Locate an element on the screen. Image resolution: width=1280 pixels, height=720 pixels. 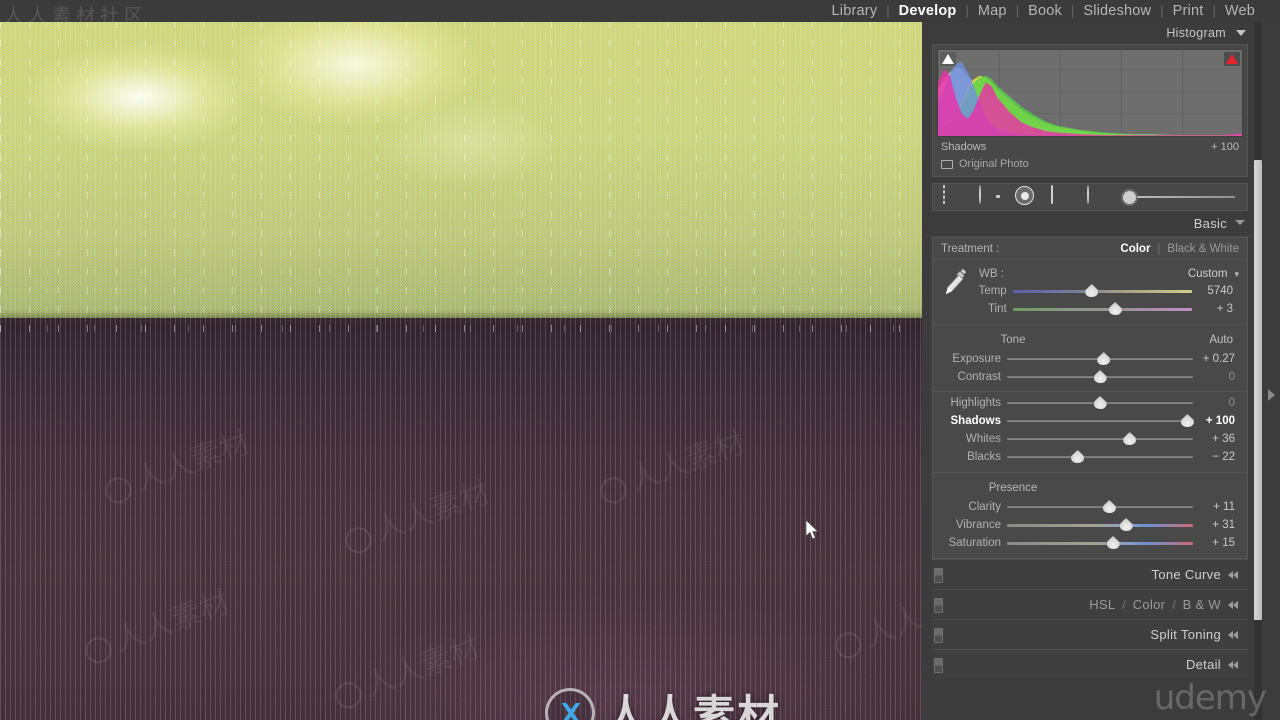
slider-track-wrap-whites is located at coordinates (1100, 439).